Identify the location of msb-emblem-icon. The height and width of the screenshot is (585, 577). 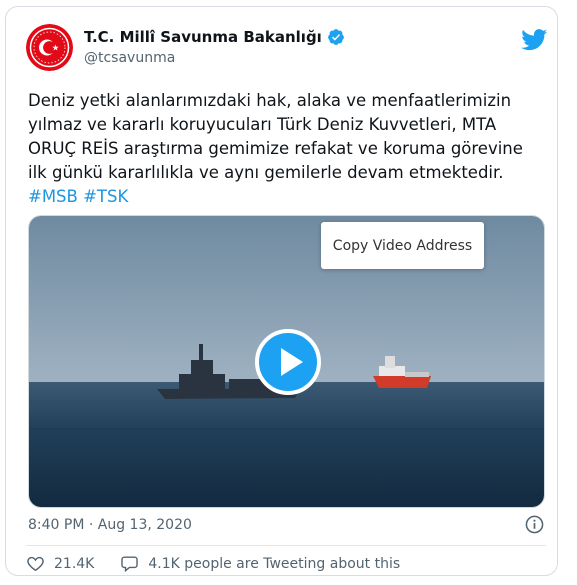
(49, 47).